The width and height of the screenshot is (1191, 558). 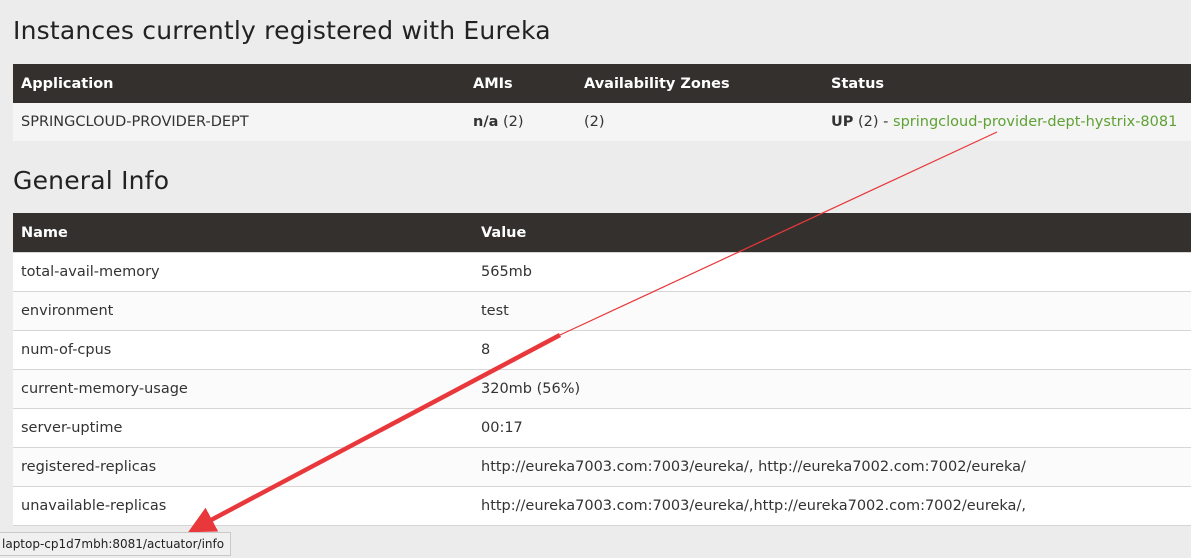 I want to click on info-name: environment, so click(x=243, y=311).